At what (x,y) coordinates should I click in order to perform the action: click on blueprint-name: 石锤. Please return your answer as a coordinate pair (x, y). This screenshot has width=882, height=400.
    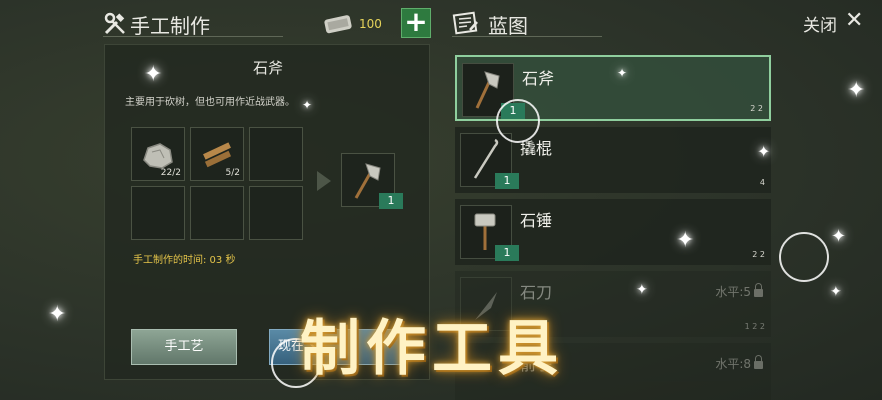
    Looking at the image, I should click on (536, 220).